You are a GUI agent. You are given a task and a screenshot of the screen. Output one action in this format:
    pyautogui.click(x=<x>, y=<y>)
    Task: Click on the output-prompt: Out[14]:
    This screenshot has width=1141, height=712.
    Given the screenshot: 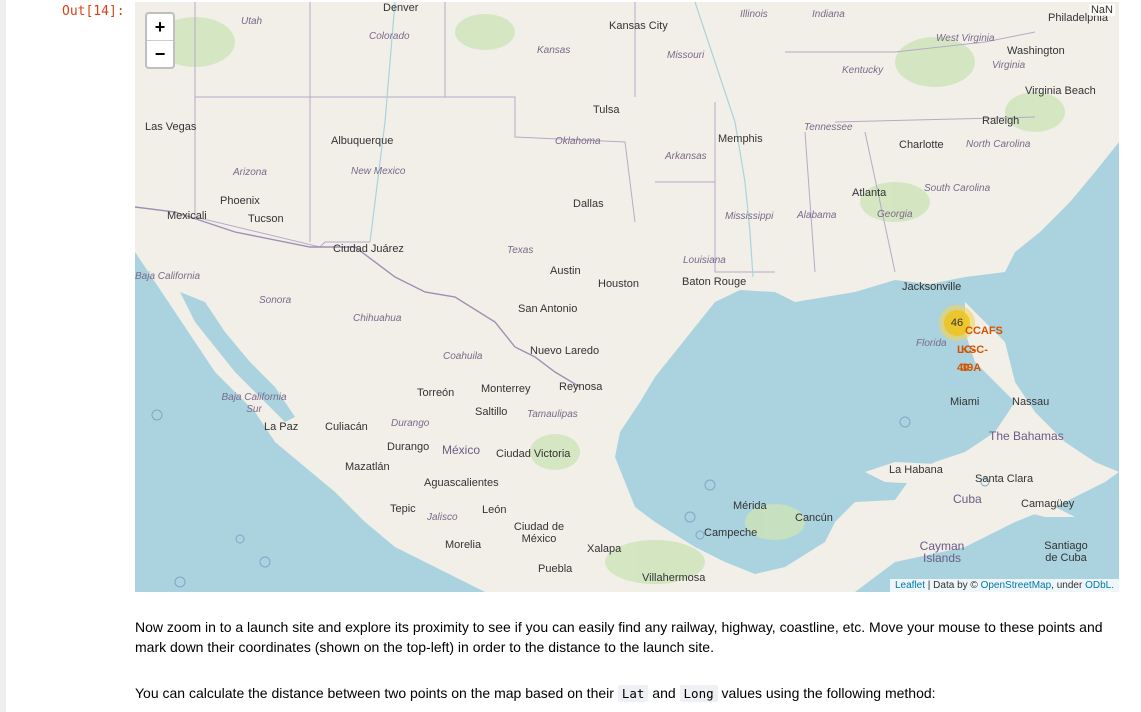 What is the action you would take?
    pyautogui.click(x=93, y=11)
    